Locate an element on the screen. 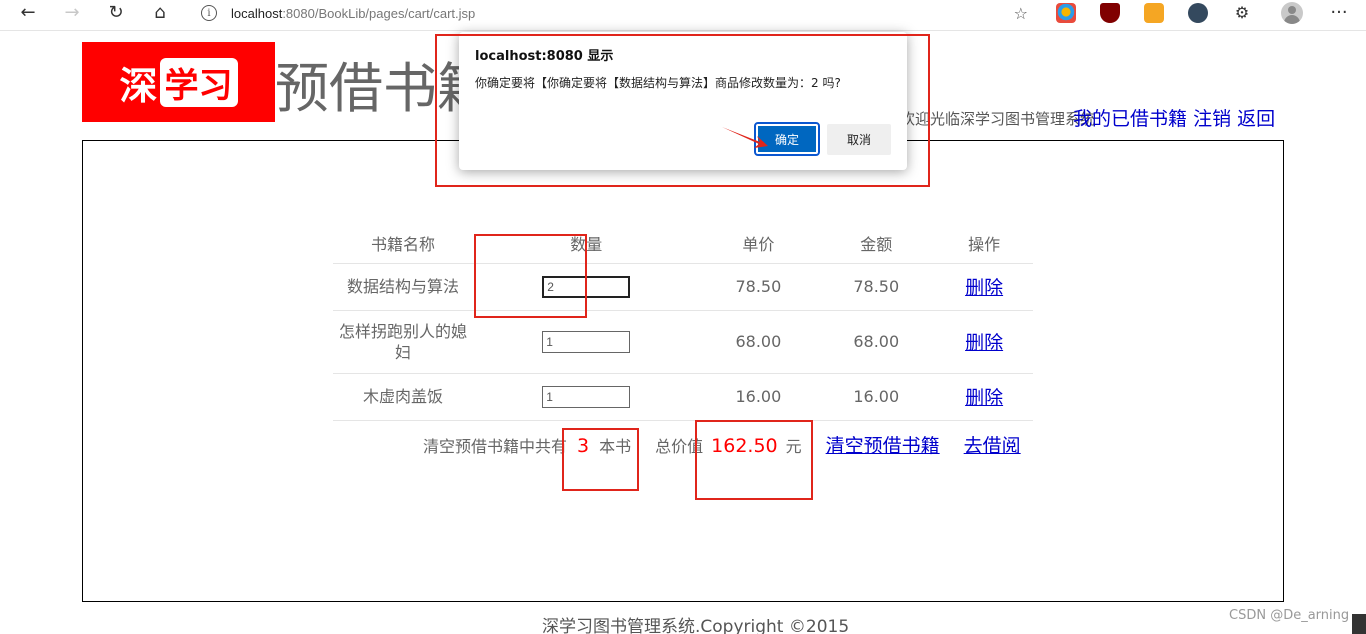  corner-mark is located at coordinates (1359, 624).